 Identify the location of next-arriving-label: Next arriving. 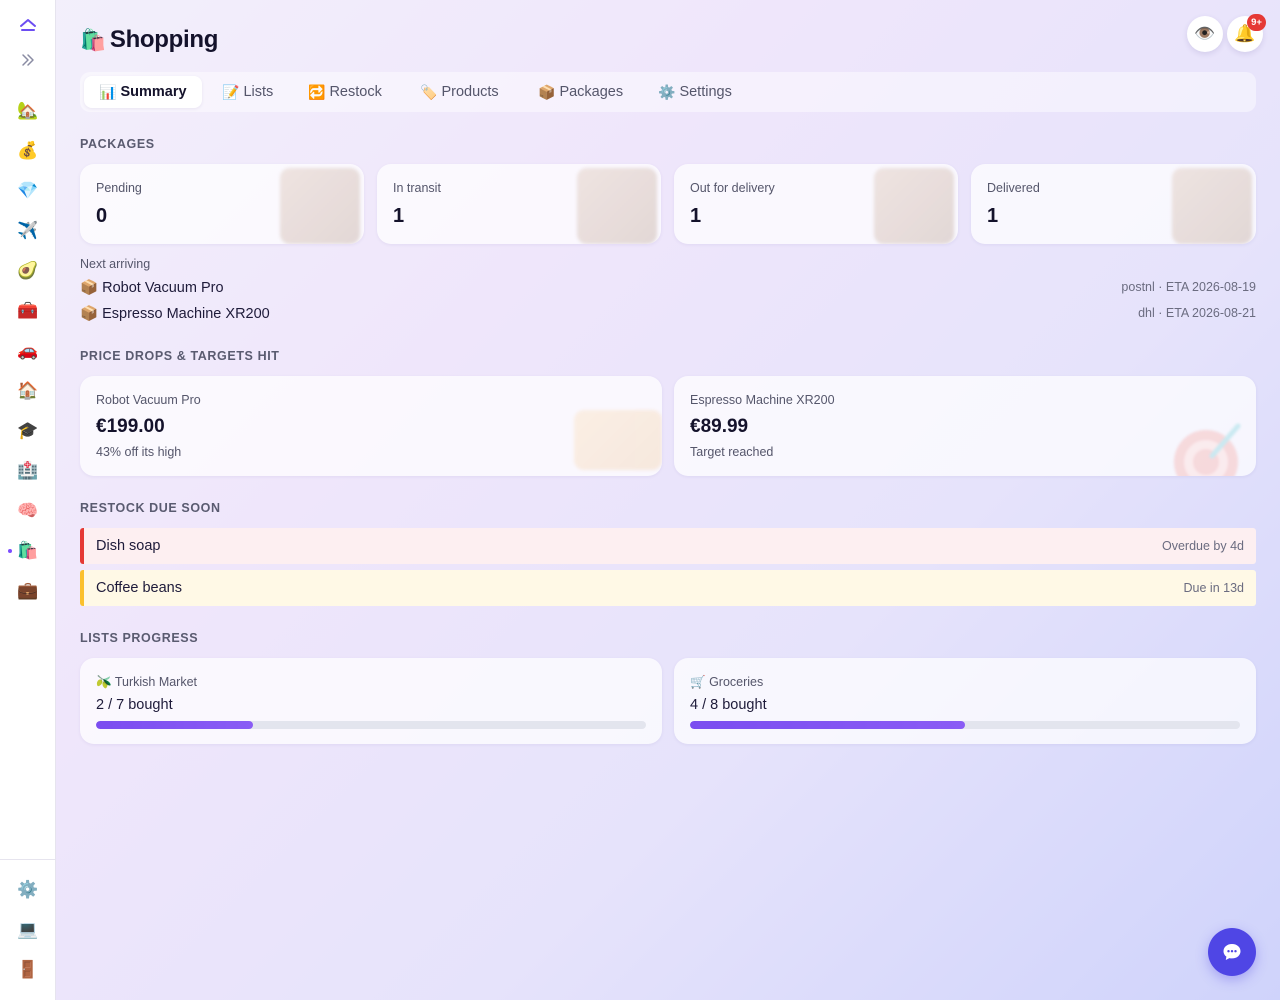
(115, 264).